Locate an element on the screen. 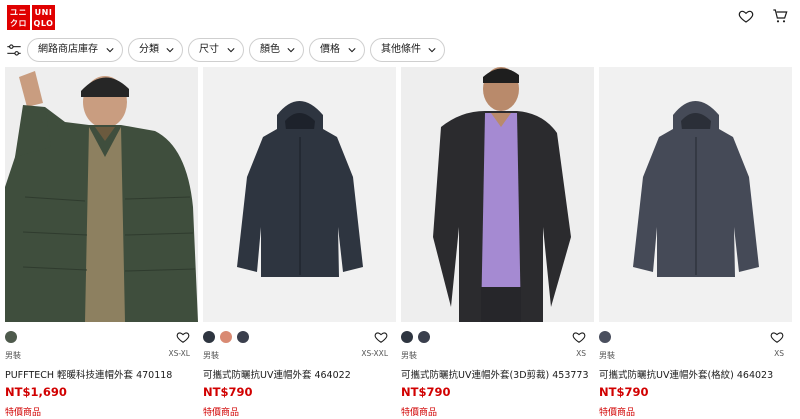 The image size is (800, 419). product-name: 可攜式防曬抗UV連帽外套(格紋) 464023 is located at coordinates (695, 374).